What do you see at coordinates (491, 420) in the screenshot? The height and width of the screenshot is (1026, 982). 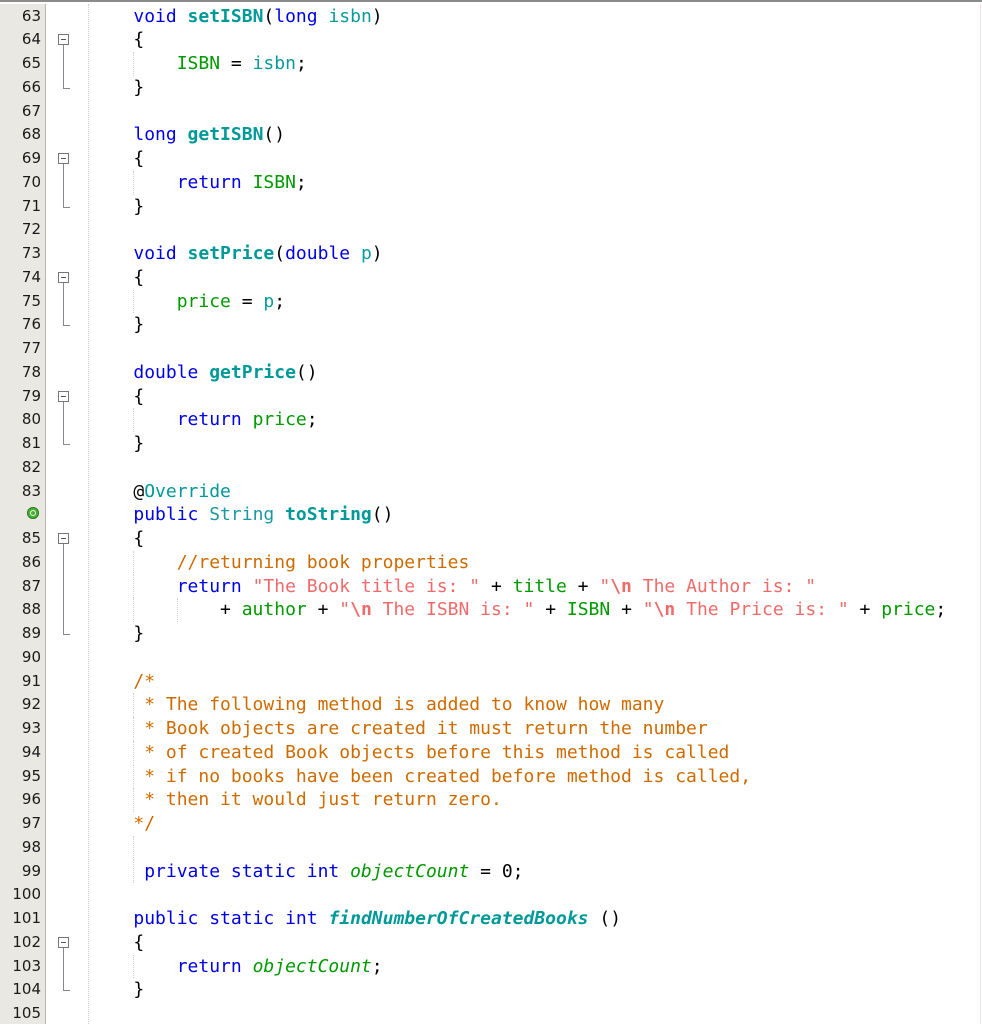 I see `code-line: 80 return price;` at bounding box center [491, 420].